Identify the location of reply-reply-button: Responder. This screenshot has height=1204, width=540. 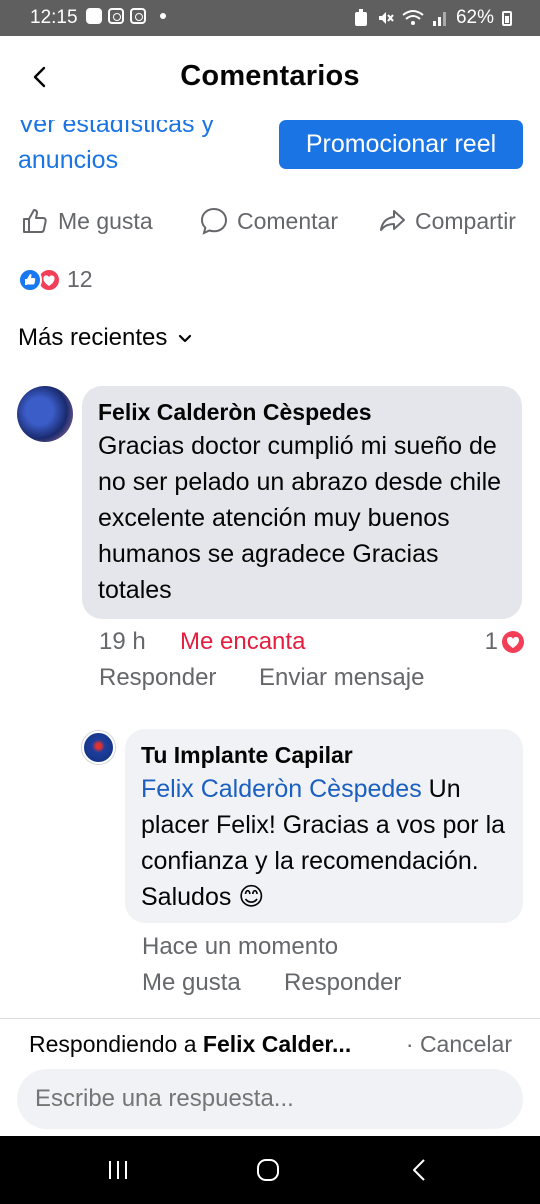
(342, 983).